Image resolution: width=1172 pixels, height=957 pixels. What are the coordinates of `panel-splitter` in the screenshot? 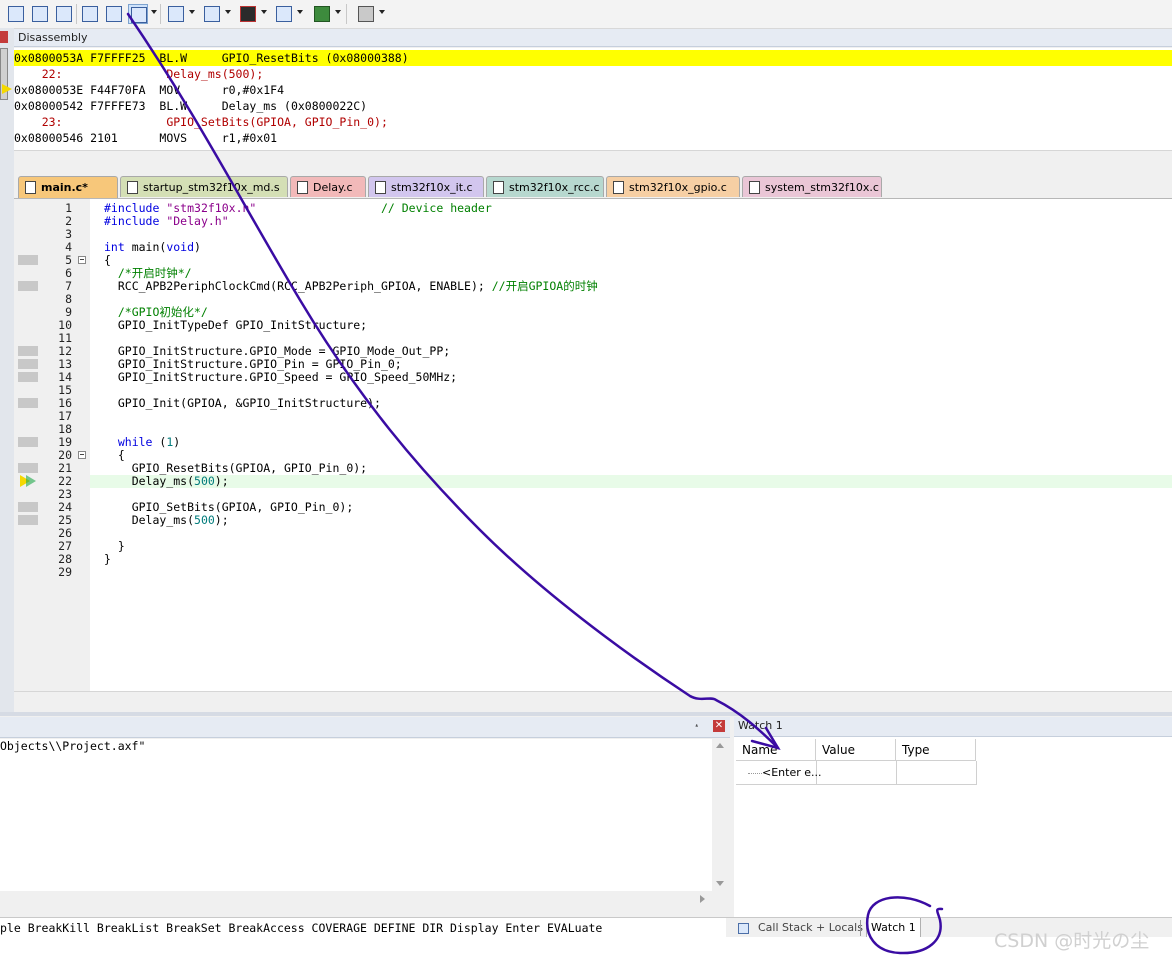 It's located at (586, 714).